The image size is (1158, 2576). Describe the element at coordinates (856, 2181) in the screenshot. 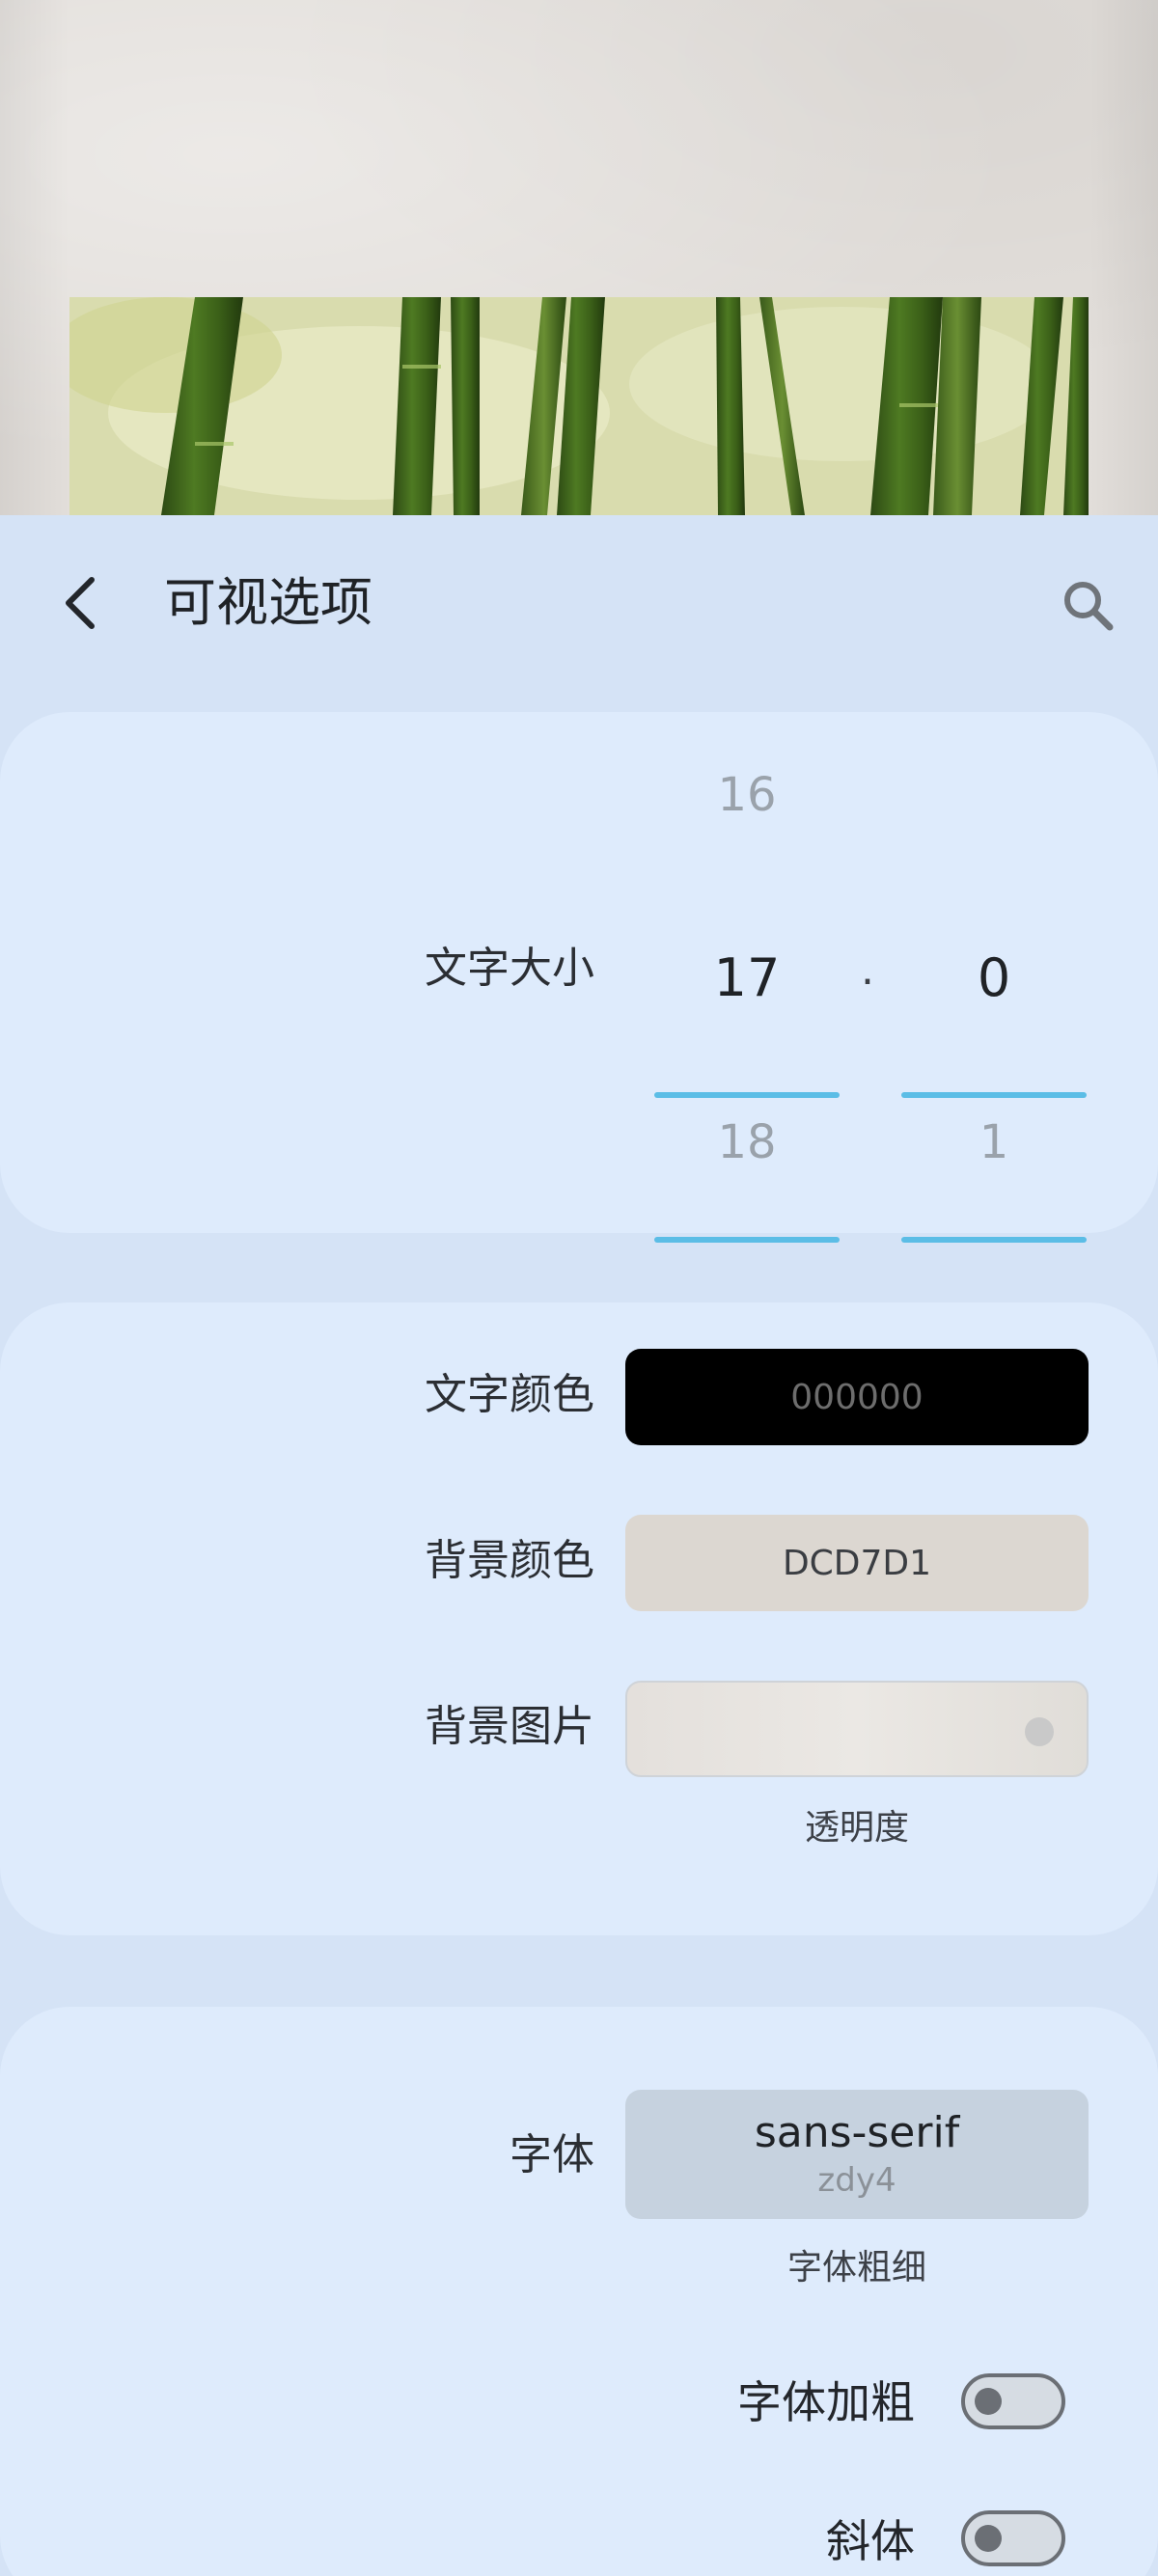

I see `font-subname: zdy4` at that location.